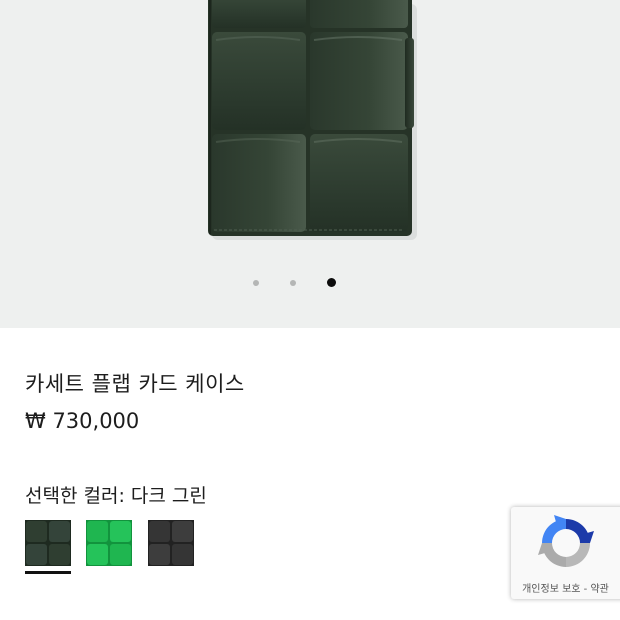  Describe the element at coordinates (116, 496) in the screenshot. I see `selected-color-label: 선택한 컬러: 다크 그린` at that location.